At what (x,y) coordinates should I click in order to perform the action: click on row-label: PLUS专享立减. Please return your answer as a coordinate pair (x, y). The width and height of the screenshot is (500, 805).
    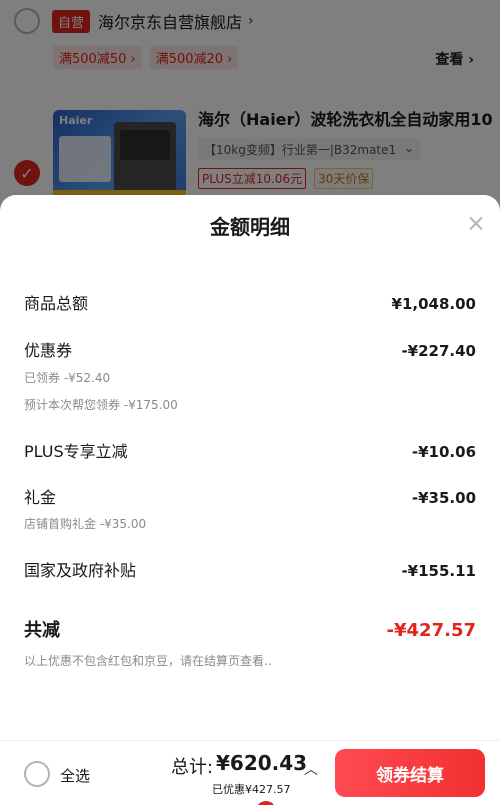
    Looking at the image, I should click on (76, 451).